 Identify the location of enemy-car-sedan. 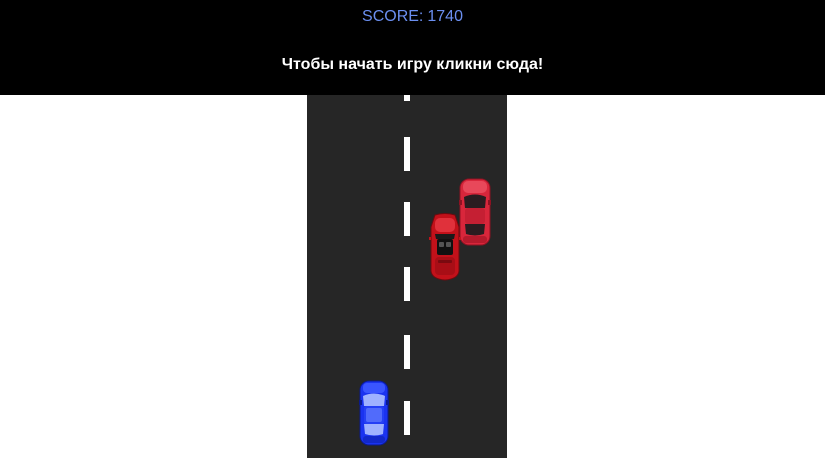
(475, 212).